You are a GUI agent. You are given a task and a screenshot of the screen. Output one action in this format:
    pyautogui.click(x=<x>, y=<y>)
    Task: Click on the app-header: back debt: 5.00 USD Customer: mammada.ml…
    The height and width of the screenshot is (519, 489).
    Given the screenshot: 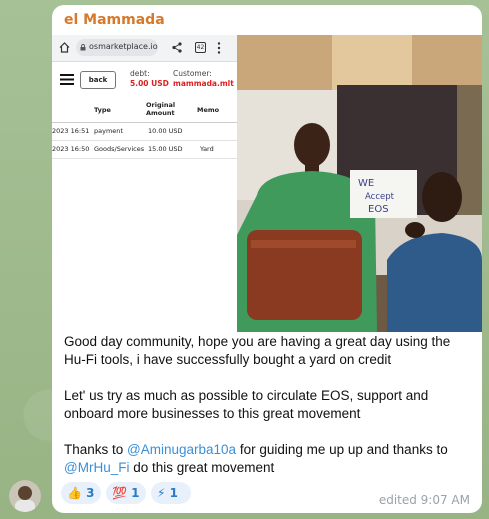 What is the action you would take?
    pyautogui.click(x=144, y=80)
    